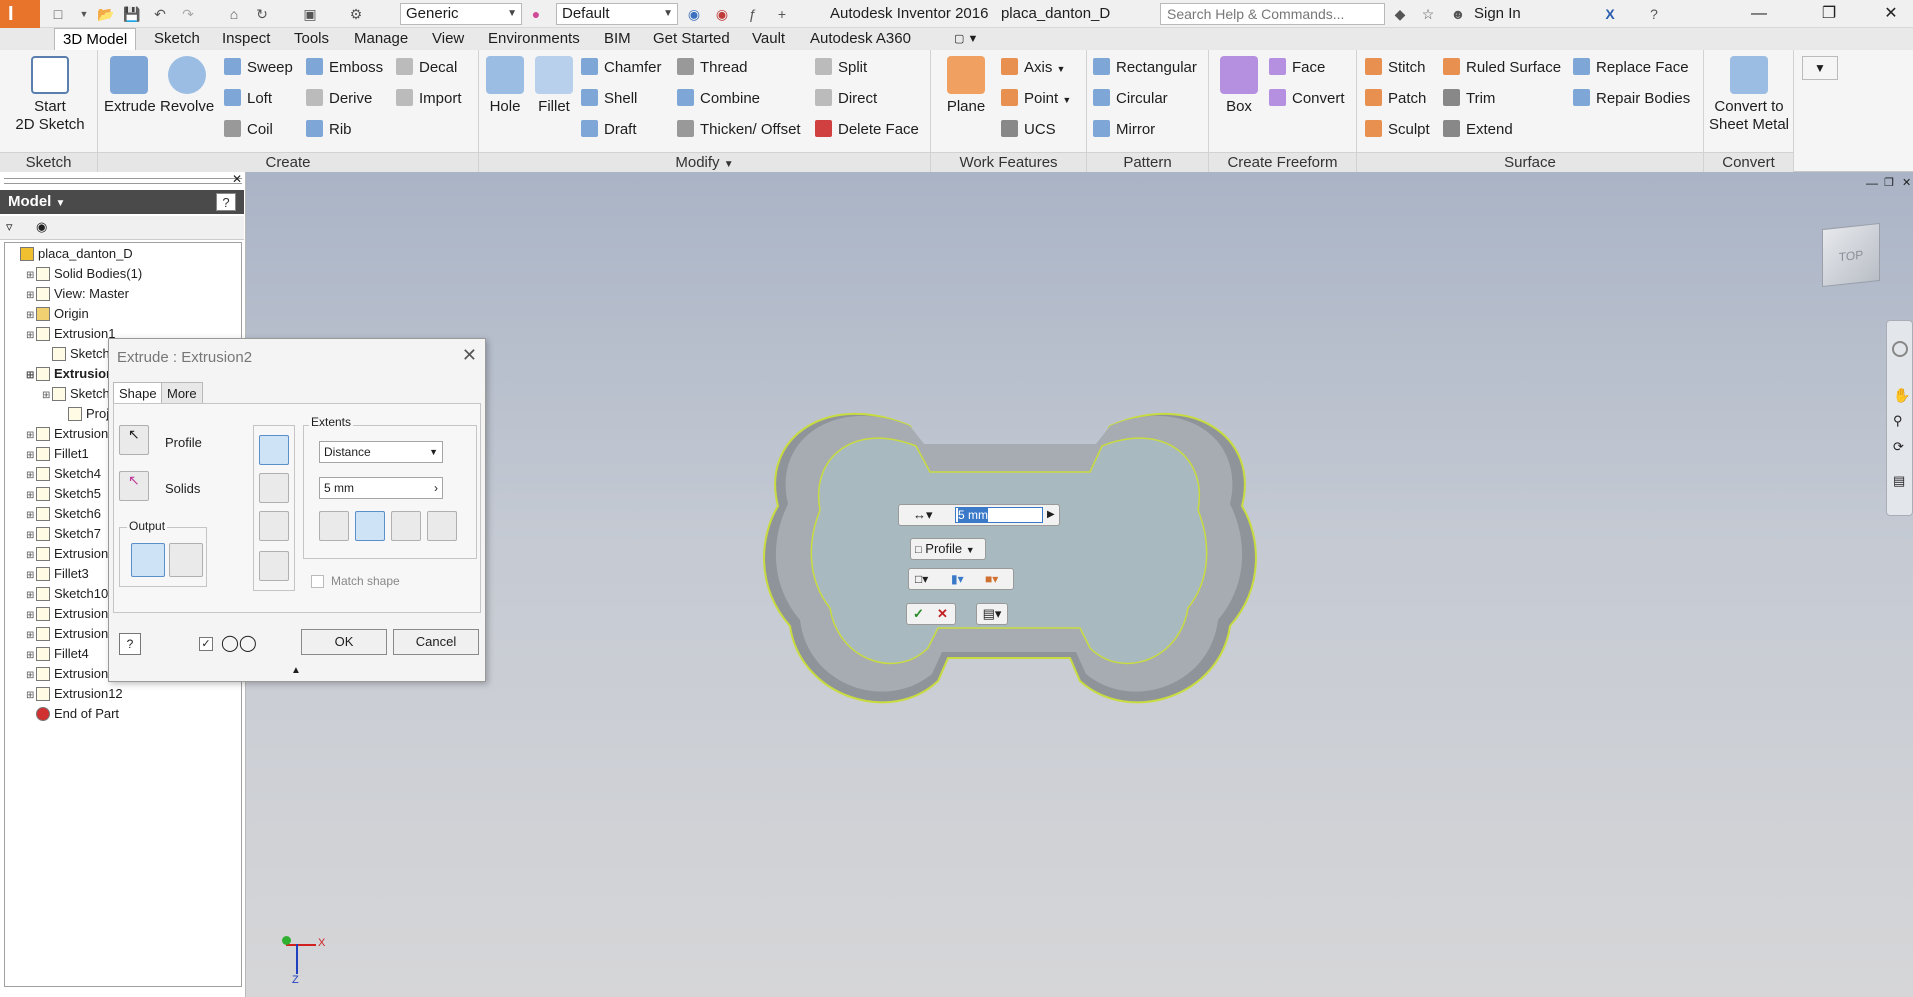  Describe the element at coordinates (262, 14) in the screenshot. I see `update-icon: ↻` at that location.